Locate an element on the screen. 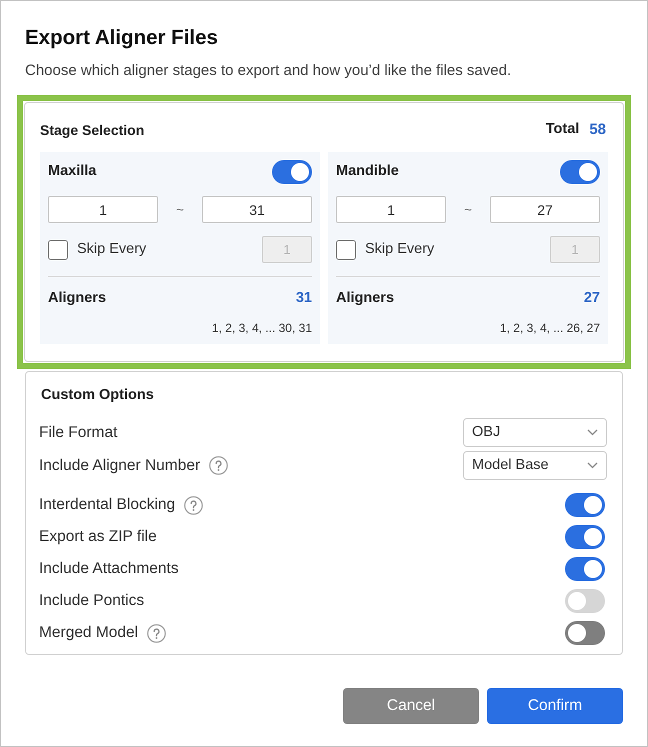 This screenshot has width=648, height=747. jaw-name: Mandible is located at coordinates (367, 172).